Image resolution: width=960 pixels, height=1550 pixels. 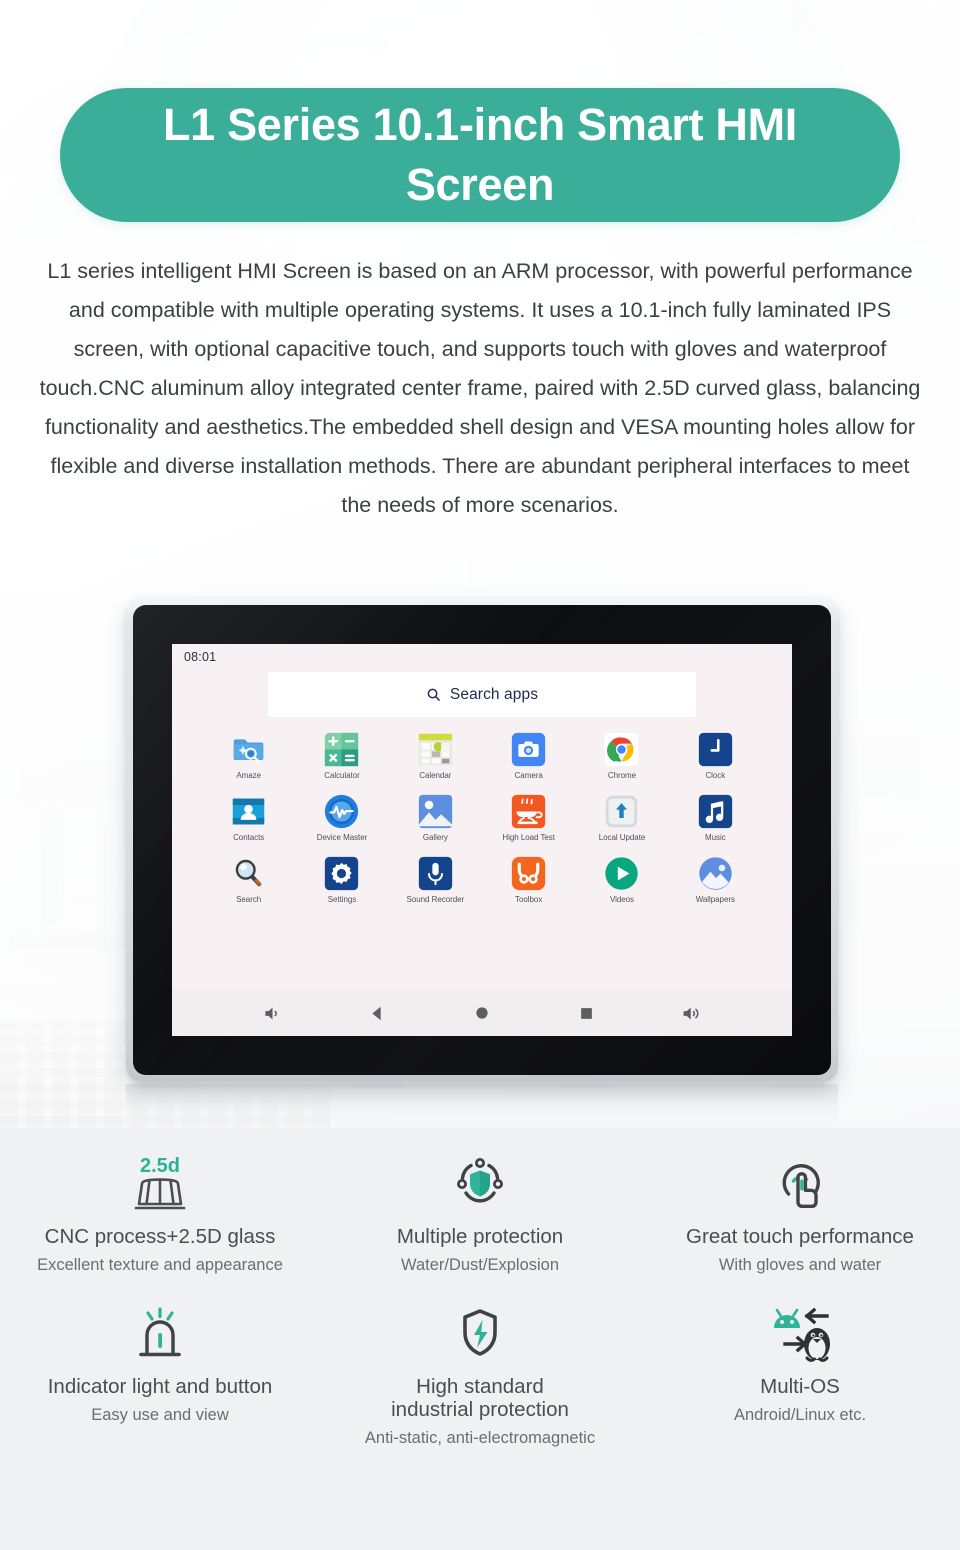 I want to click on app-label: Wallpapers, so click(x=715, y=899).